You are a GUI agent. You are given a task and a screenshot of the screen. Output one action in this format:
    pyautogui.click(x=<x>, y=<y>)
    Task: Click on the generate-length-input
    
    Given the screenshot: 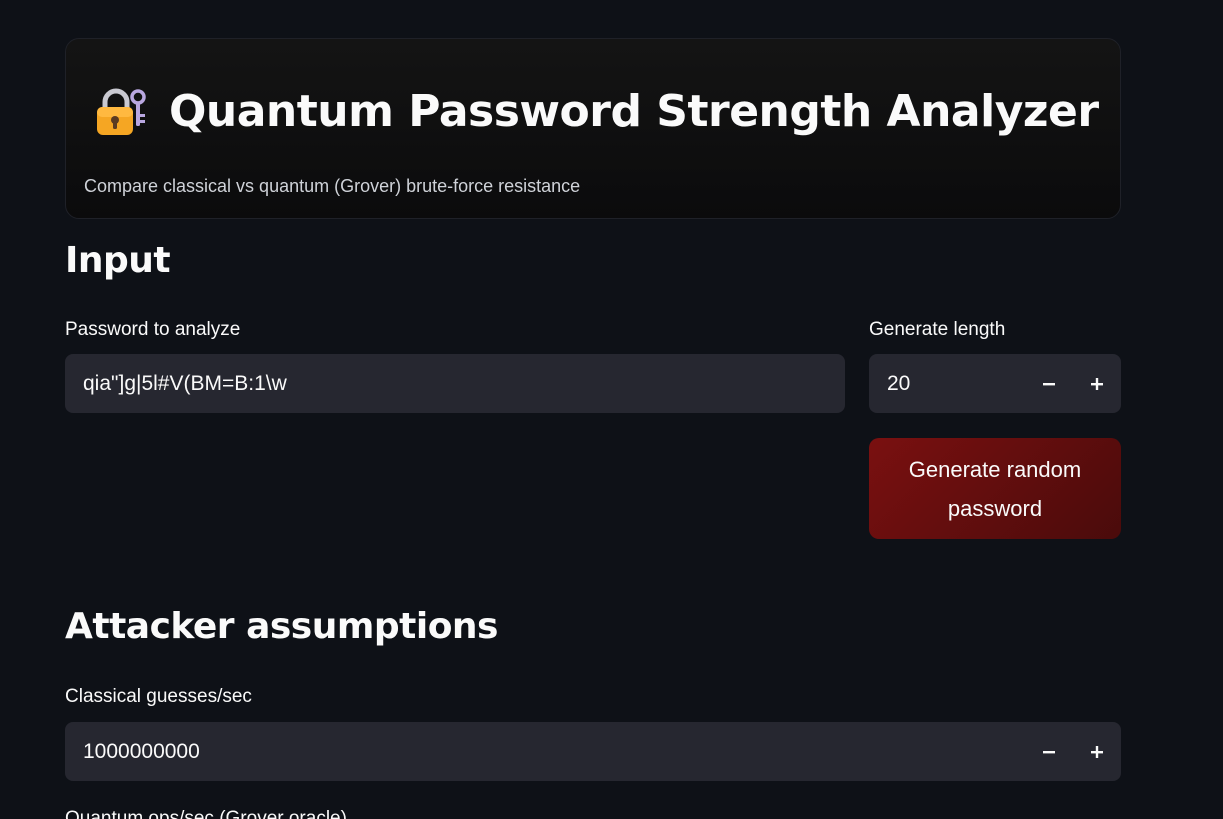 What is the action you would take?
    pyautogui.click(x=947, y=383)
    